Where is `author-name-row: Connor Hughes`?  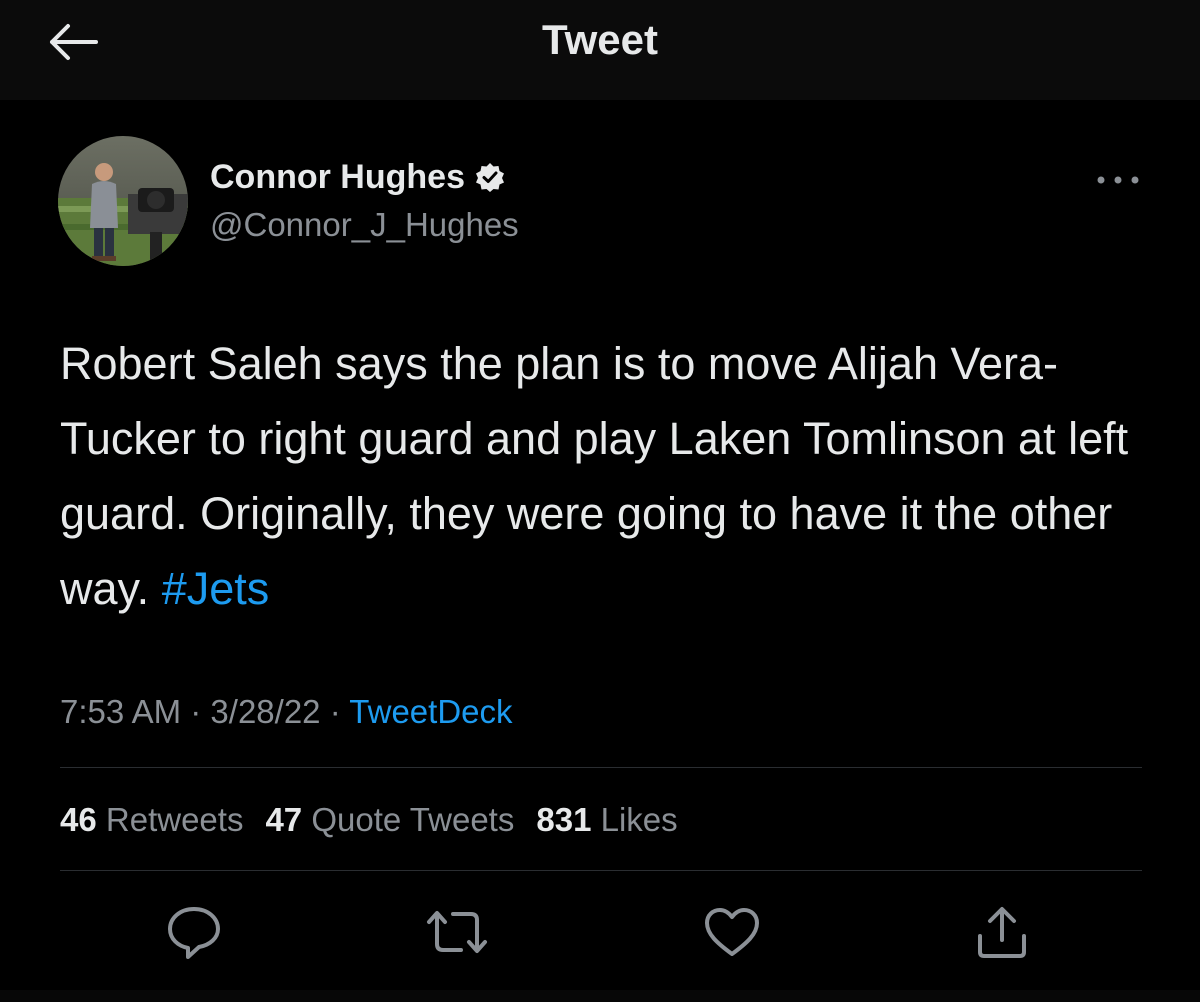 author-name-row: Connor Hughes is located at coordinates (357, 177).